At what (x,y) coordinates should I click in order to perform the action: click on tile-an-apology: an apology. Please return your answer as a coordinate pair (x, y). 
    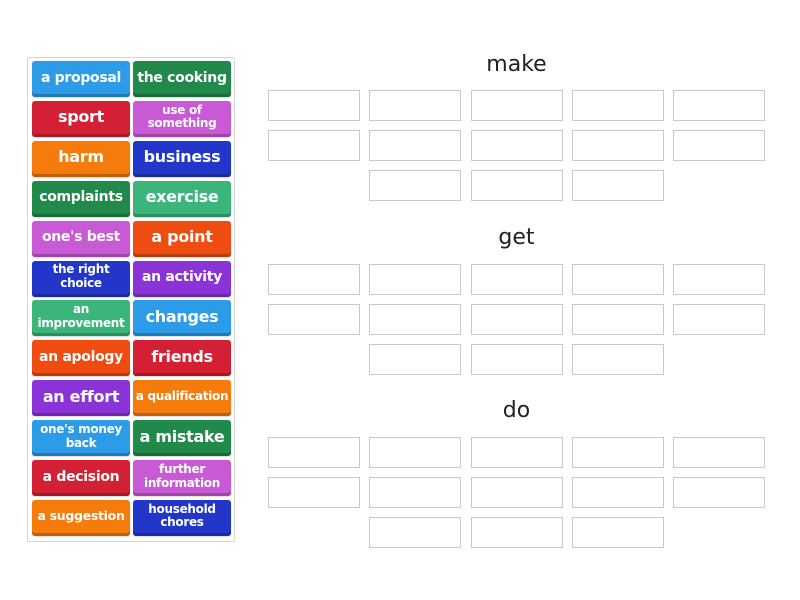
    Looking at the image, I should click on (81, 358).